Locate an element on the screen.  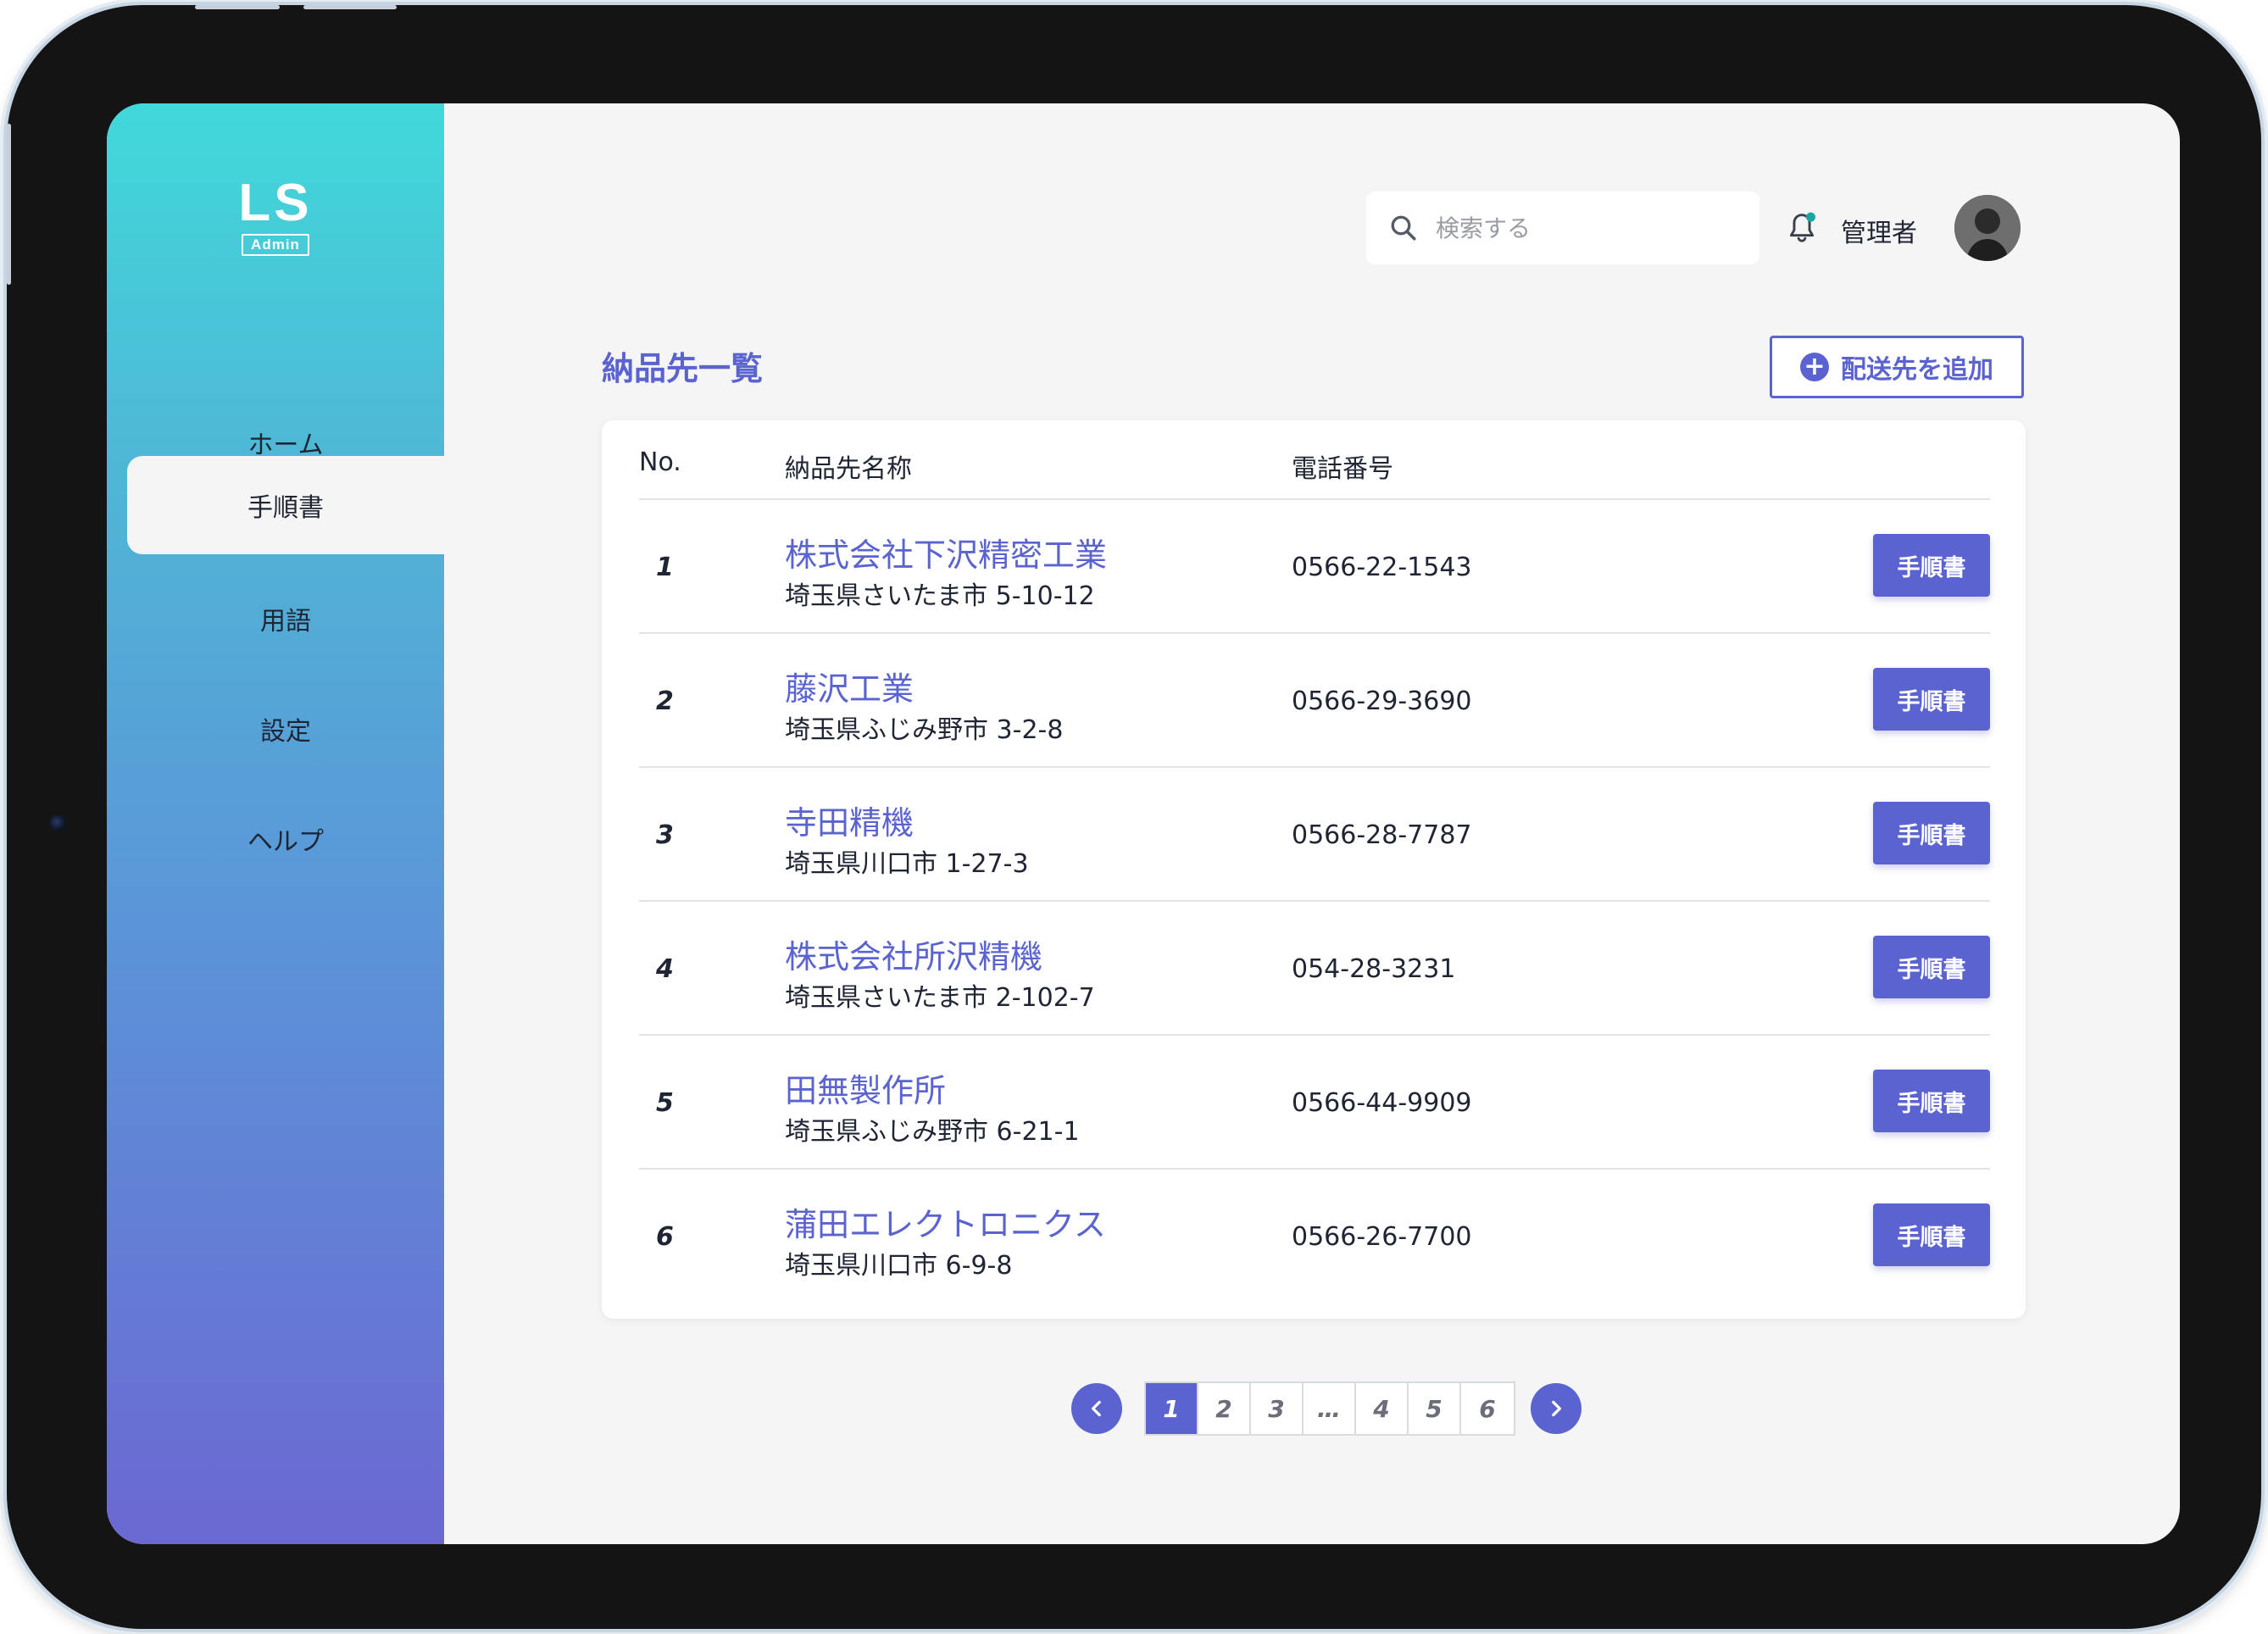
delivery-address: 埼玉県川口市 6-9-8 is located at coordinates (899, 1266).